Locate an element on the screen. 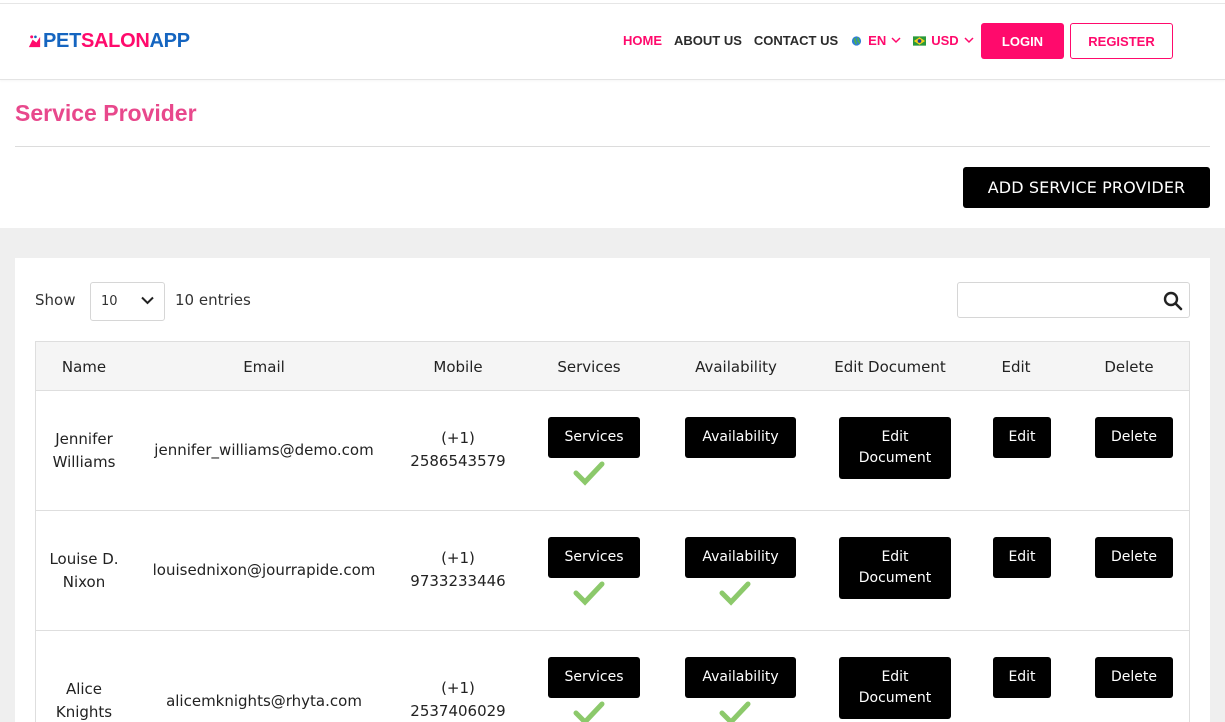  add-service-provider-button: ADD SERVICE PROVIDER is located at coordinates (1086, 187).